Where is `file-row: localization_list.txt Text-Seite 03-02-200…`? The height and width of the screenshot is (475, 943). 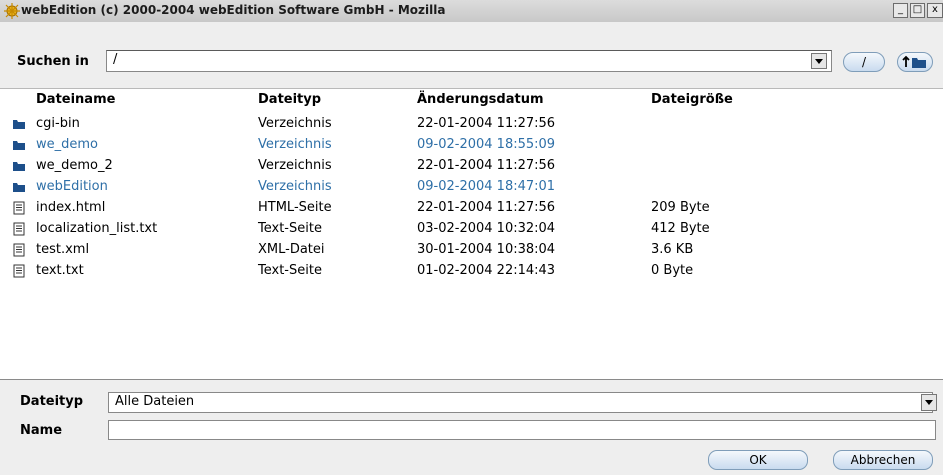 file-row: localization_list.txt Text-Seite 03-02-200… is located at coordinates (471, 229).